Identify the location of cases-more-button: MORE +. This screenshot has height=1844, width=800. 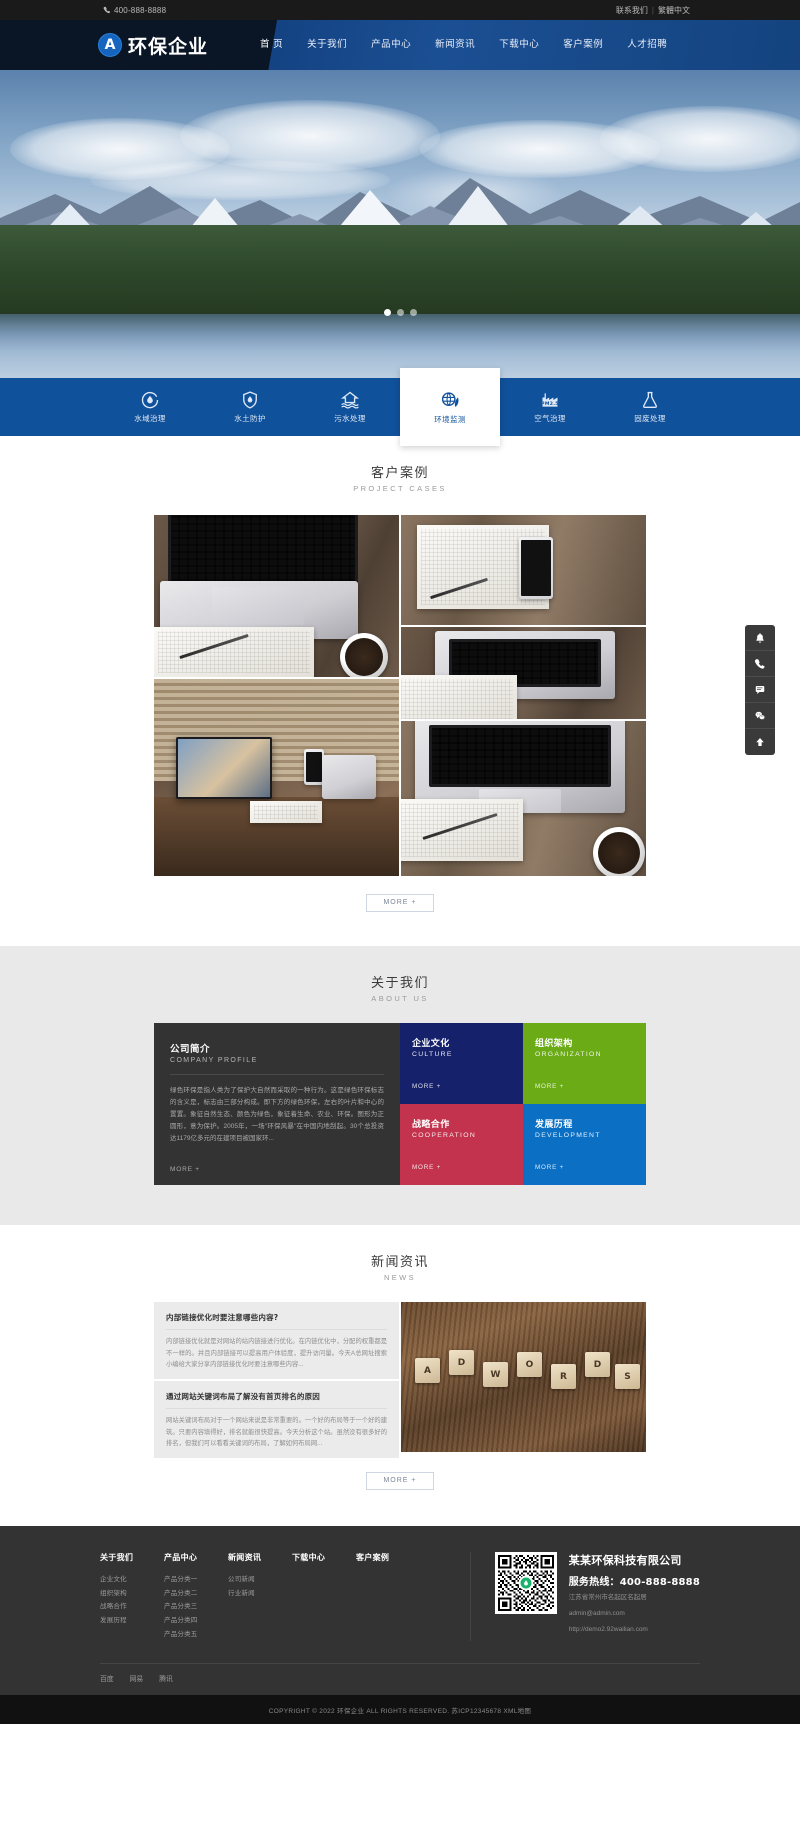
(400, 903).